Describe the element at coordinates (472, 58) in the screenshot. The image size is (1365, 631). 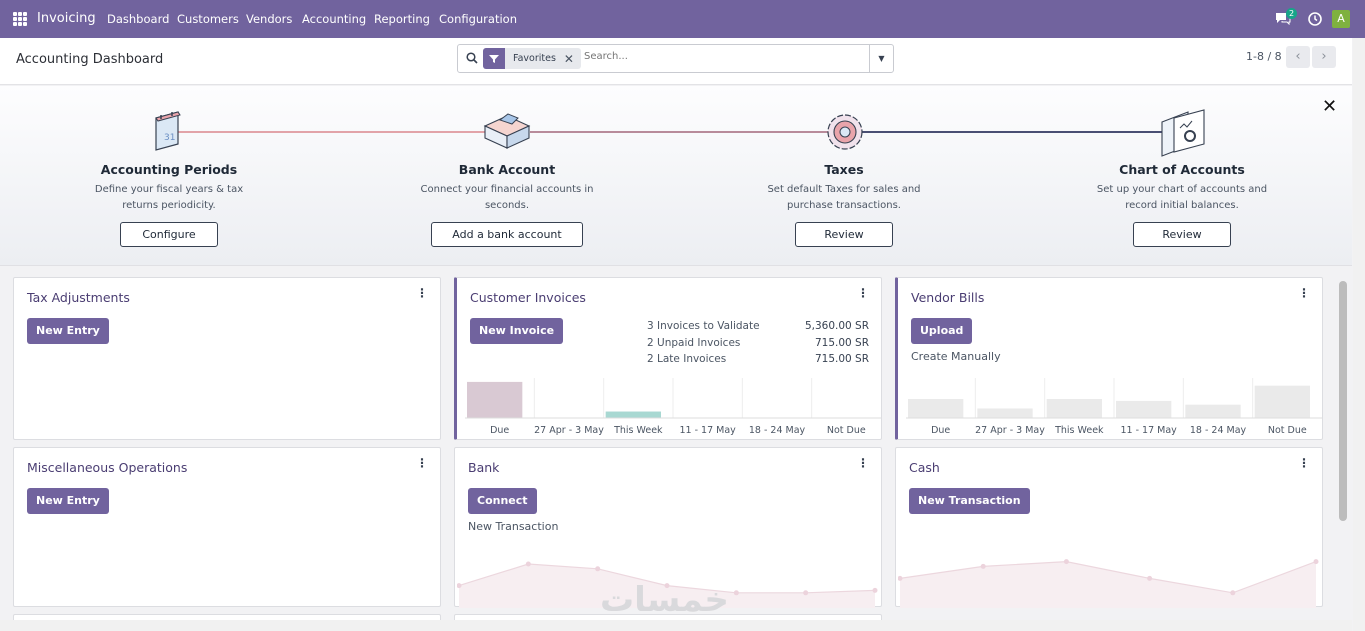
I see `search-icon` at that location.